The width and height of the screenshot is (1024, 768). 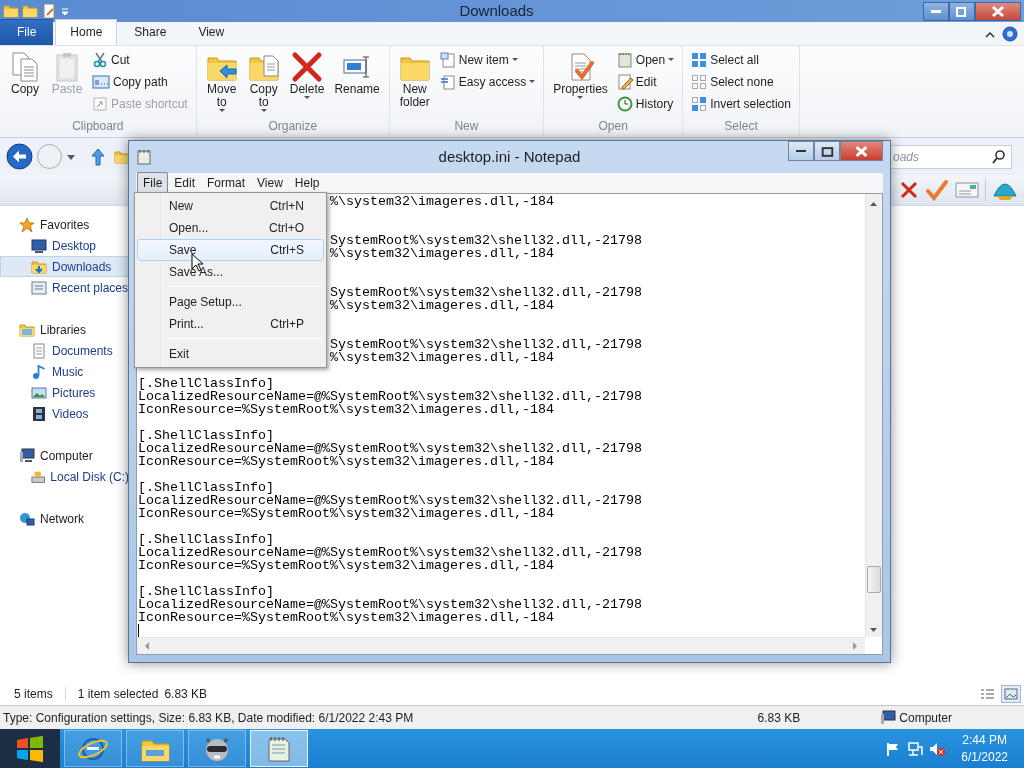 I want to click on clock-time: 2:44 PM, so click(x=984, y=740).